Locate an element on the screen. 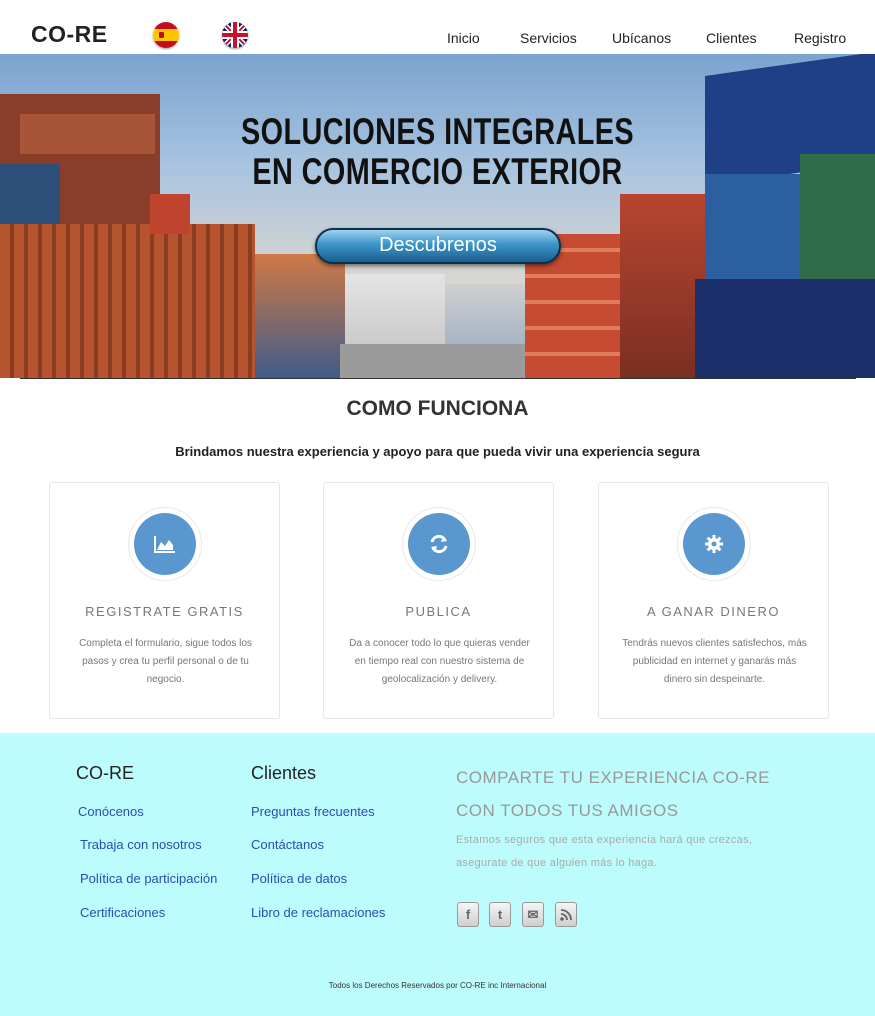 This screenshot has height=1016, width=875. footer-link-politica-datos: Política de datos is located at coordinates (299, 878).